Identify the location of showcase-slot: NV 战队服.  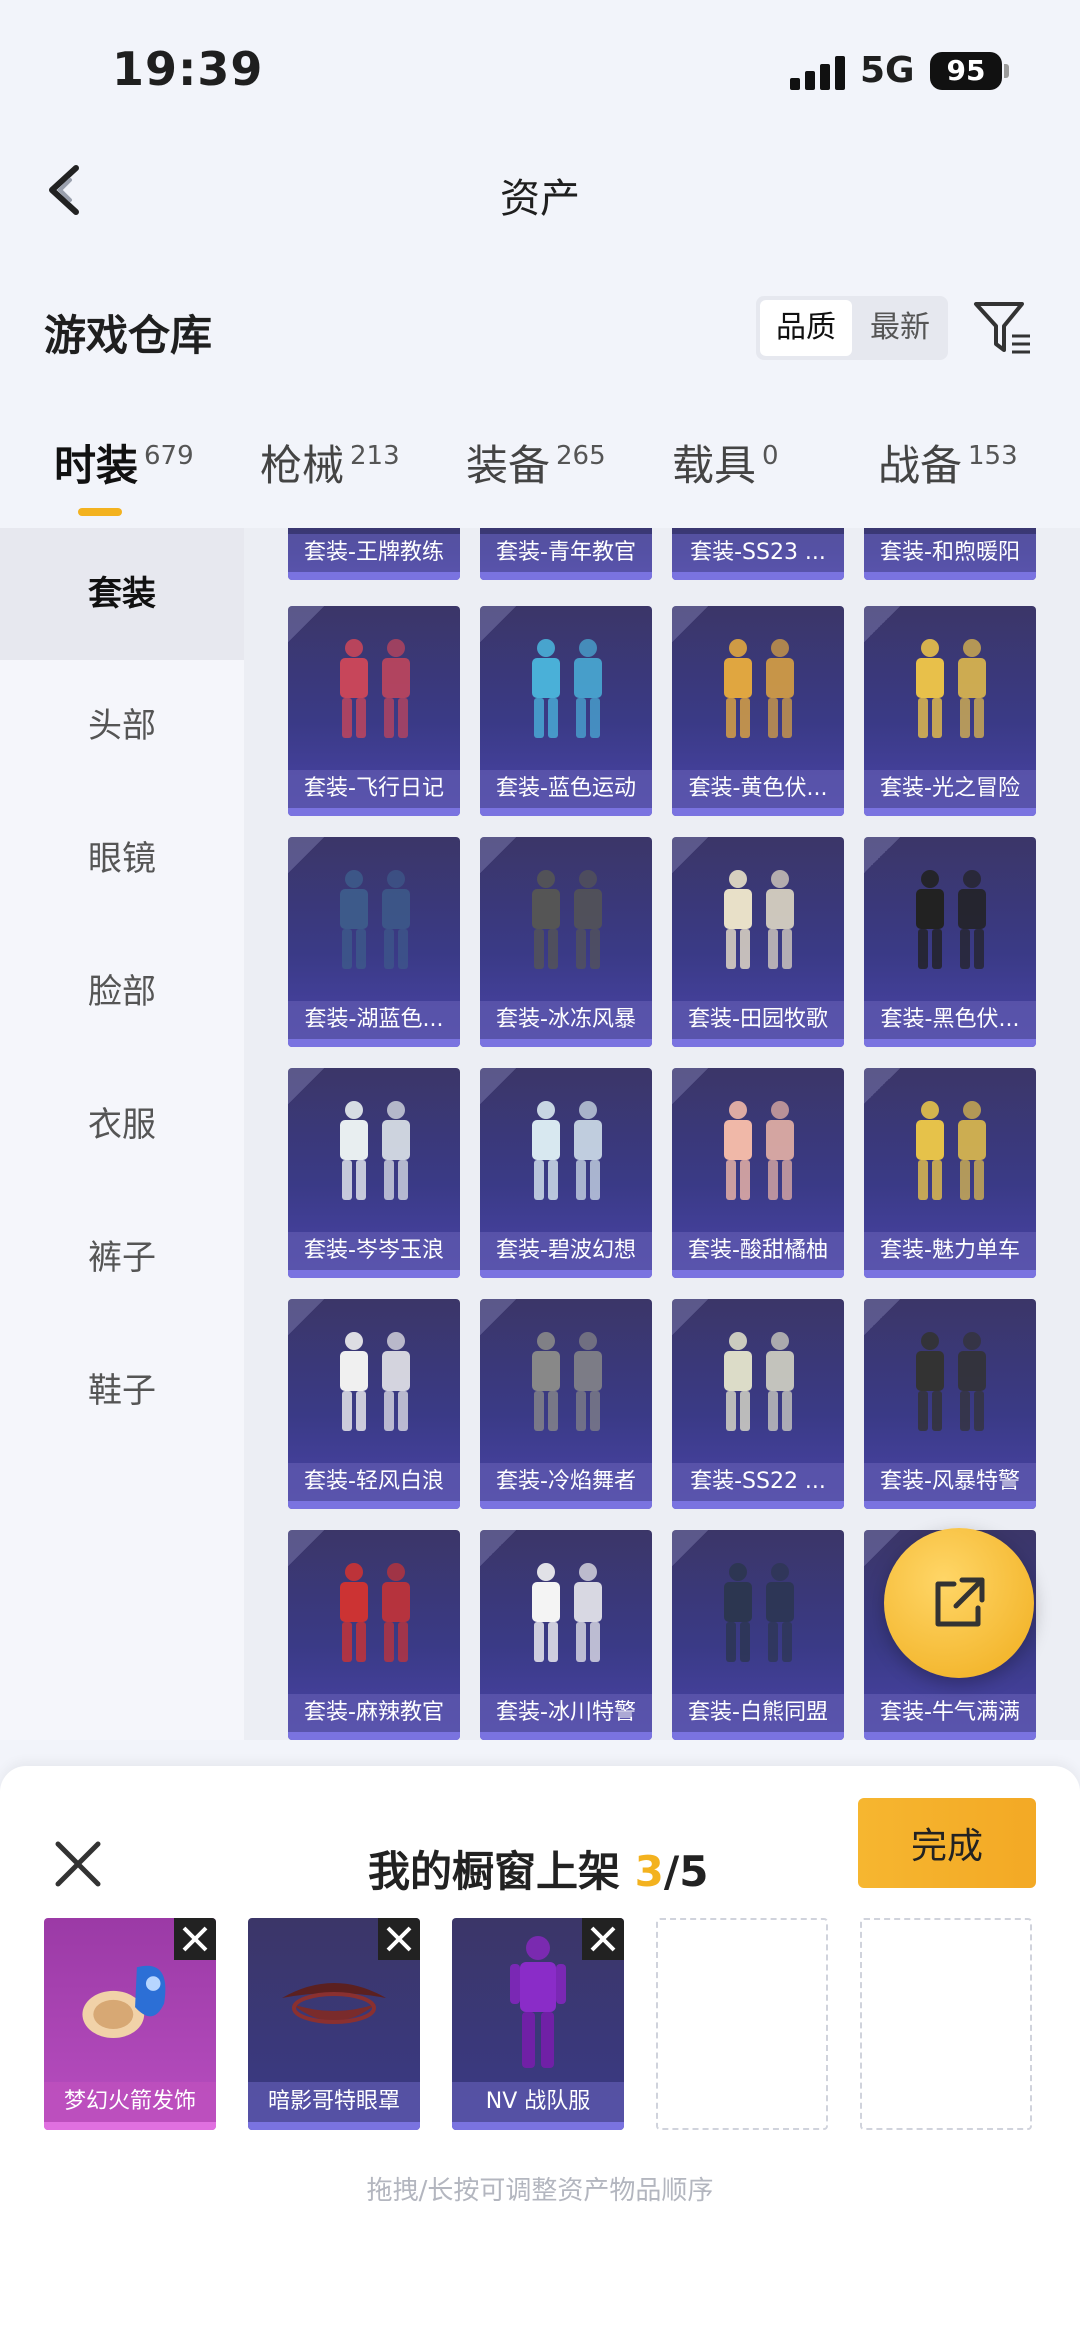
(538, 2024).